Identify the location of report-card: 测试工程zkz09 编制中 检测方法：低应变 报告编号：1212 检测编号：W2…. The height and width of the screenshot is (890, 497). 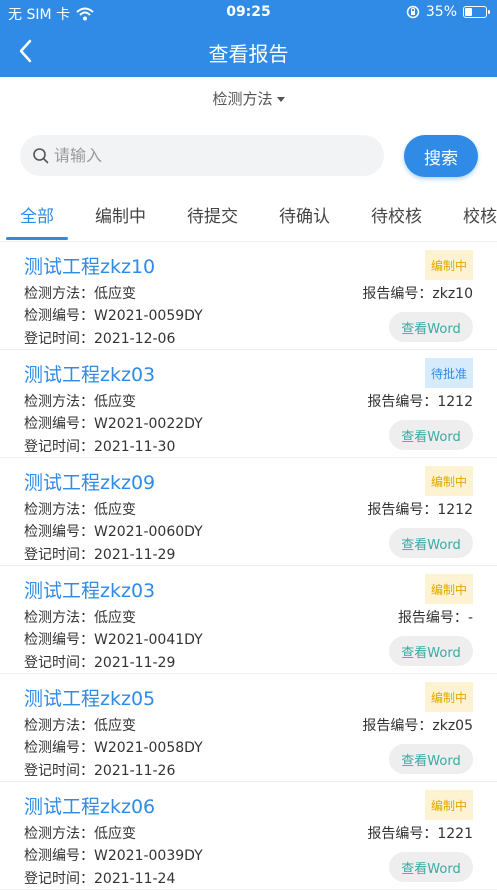
(248, 512).